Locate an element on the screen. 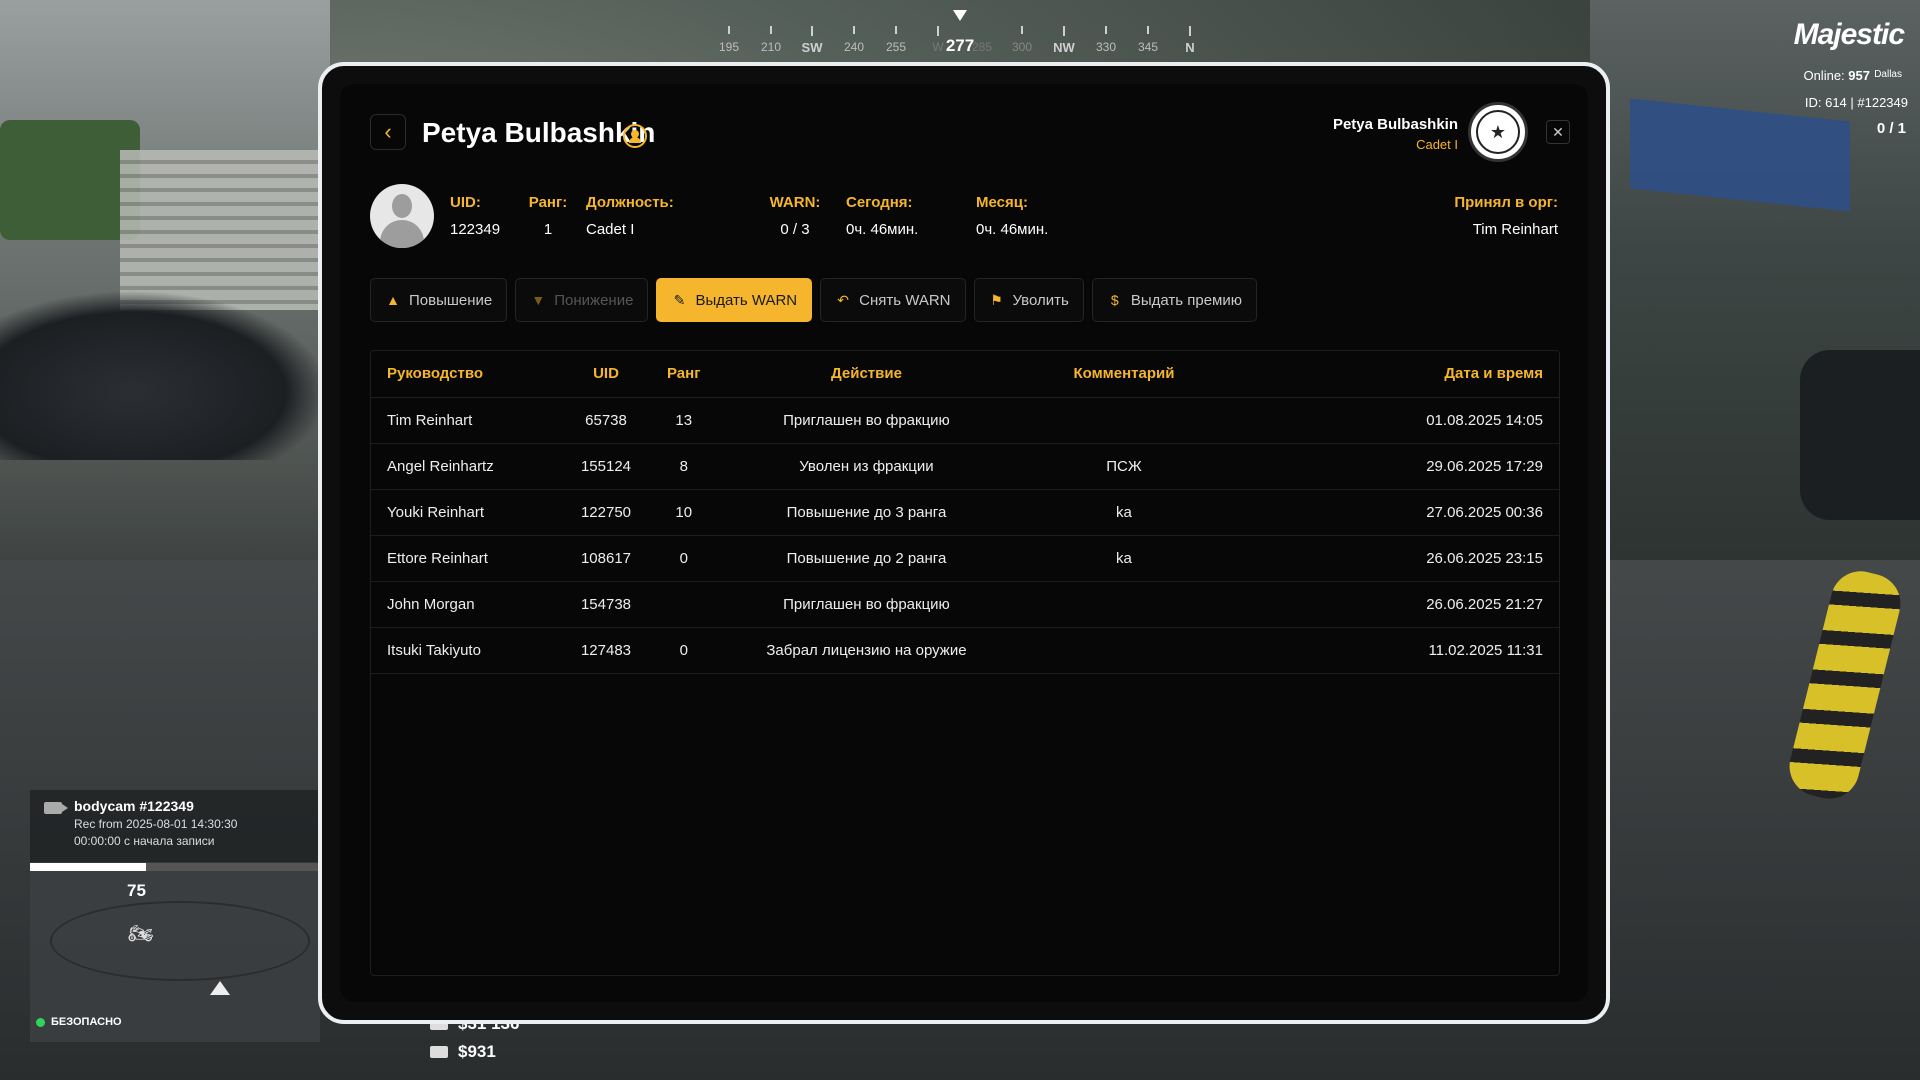 The width and height of the screenshot is (1920, 1080). member-name: Petya Bulbashkin is located at coordinates (539, 132).